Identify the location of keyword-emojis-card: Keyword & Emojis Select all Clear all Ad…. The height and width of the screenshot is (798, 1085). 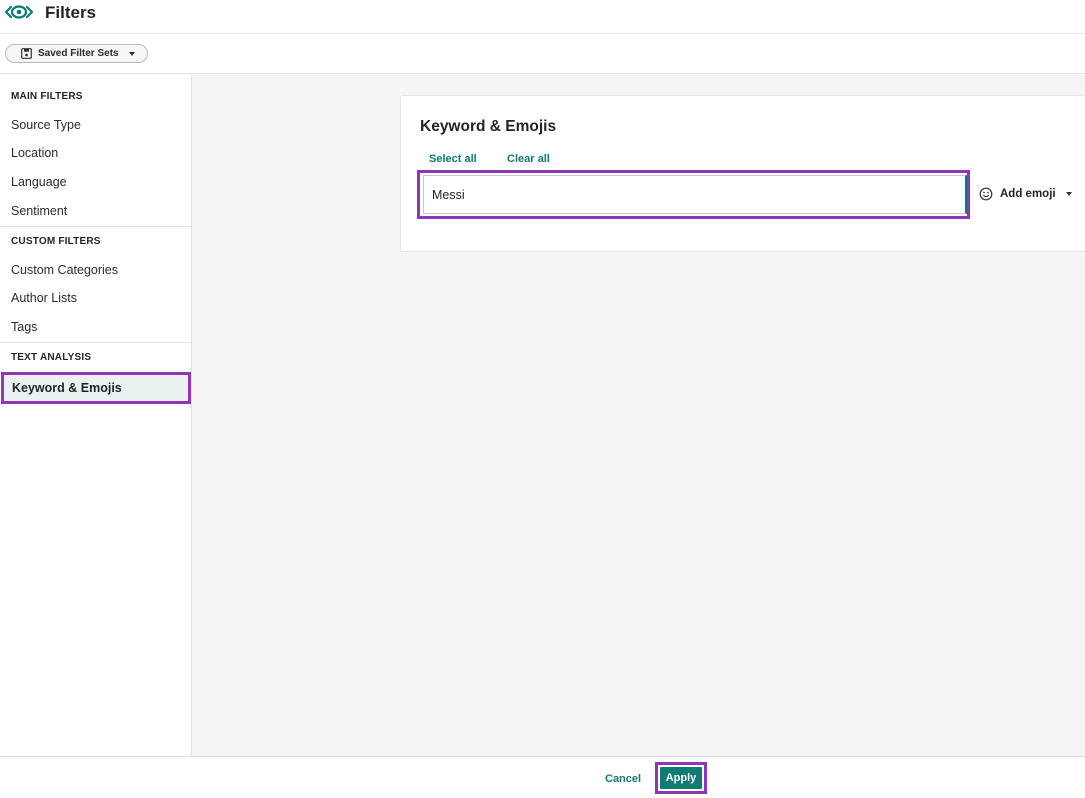
(742, 173).